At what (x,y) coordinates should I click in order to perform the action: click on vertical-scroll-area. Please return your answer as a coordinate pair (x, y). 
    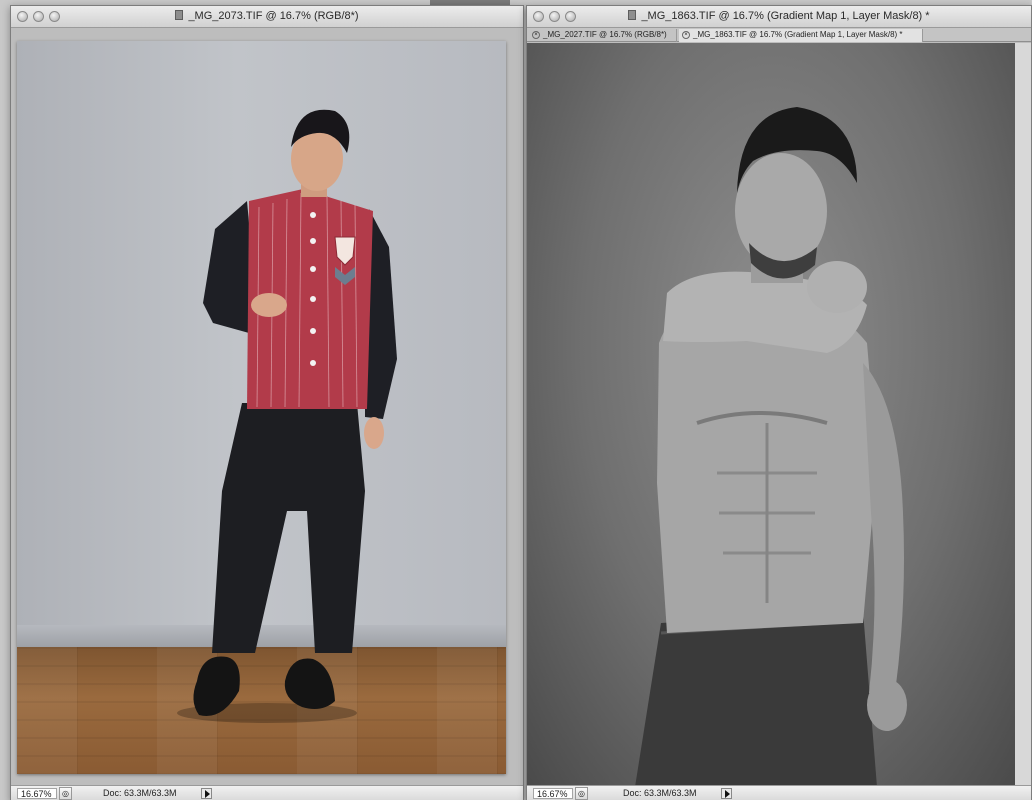
    Looking at the image, I should click on (1023, 415).